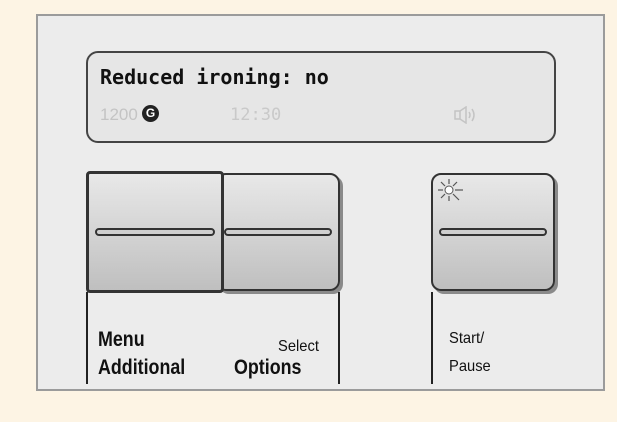 The height and width of the screenshot is (422, 617). I want to click on menu-label: Menu, so click(121, 339).